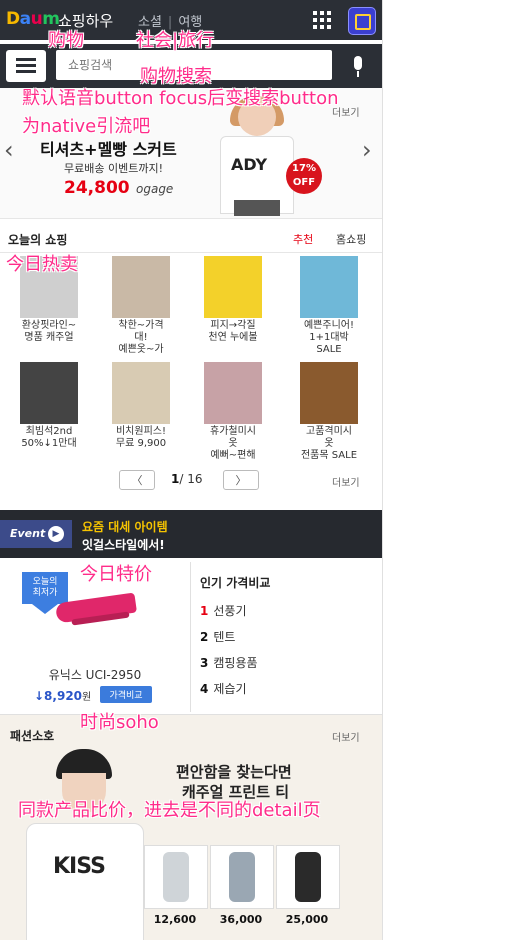  I want to click on soho-thumbnails: 12,600 36,000 25,000, so click(242, 890).